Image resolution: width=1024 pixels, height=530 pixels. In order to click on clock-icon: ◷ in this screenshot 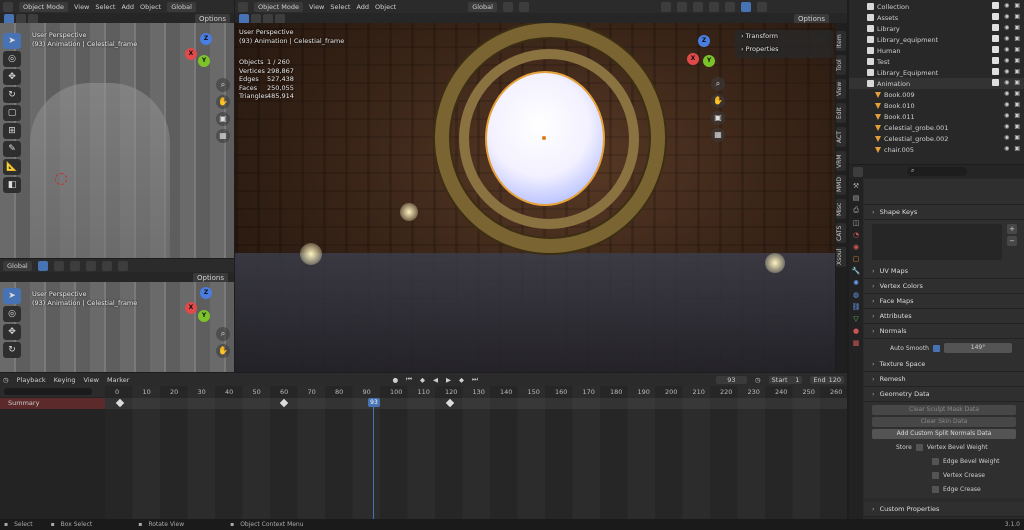, I will do `click(6, 380)`.